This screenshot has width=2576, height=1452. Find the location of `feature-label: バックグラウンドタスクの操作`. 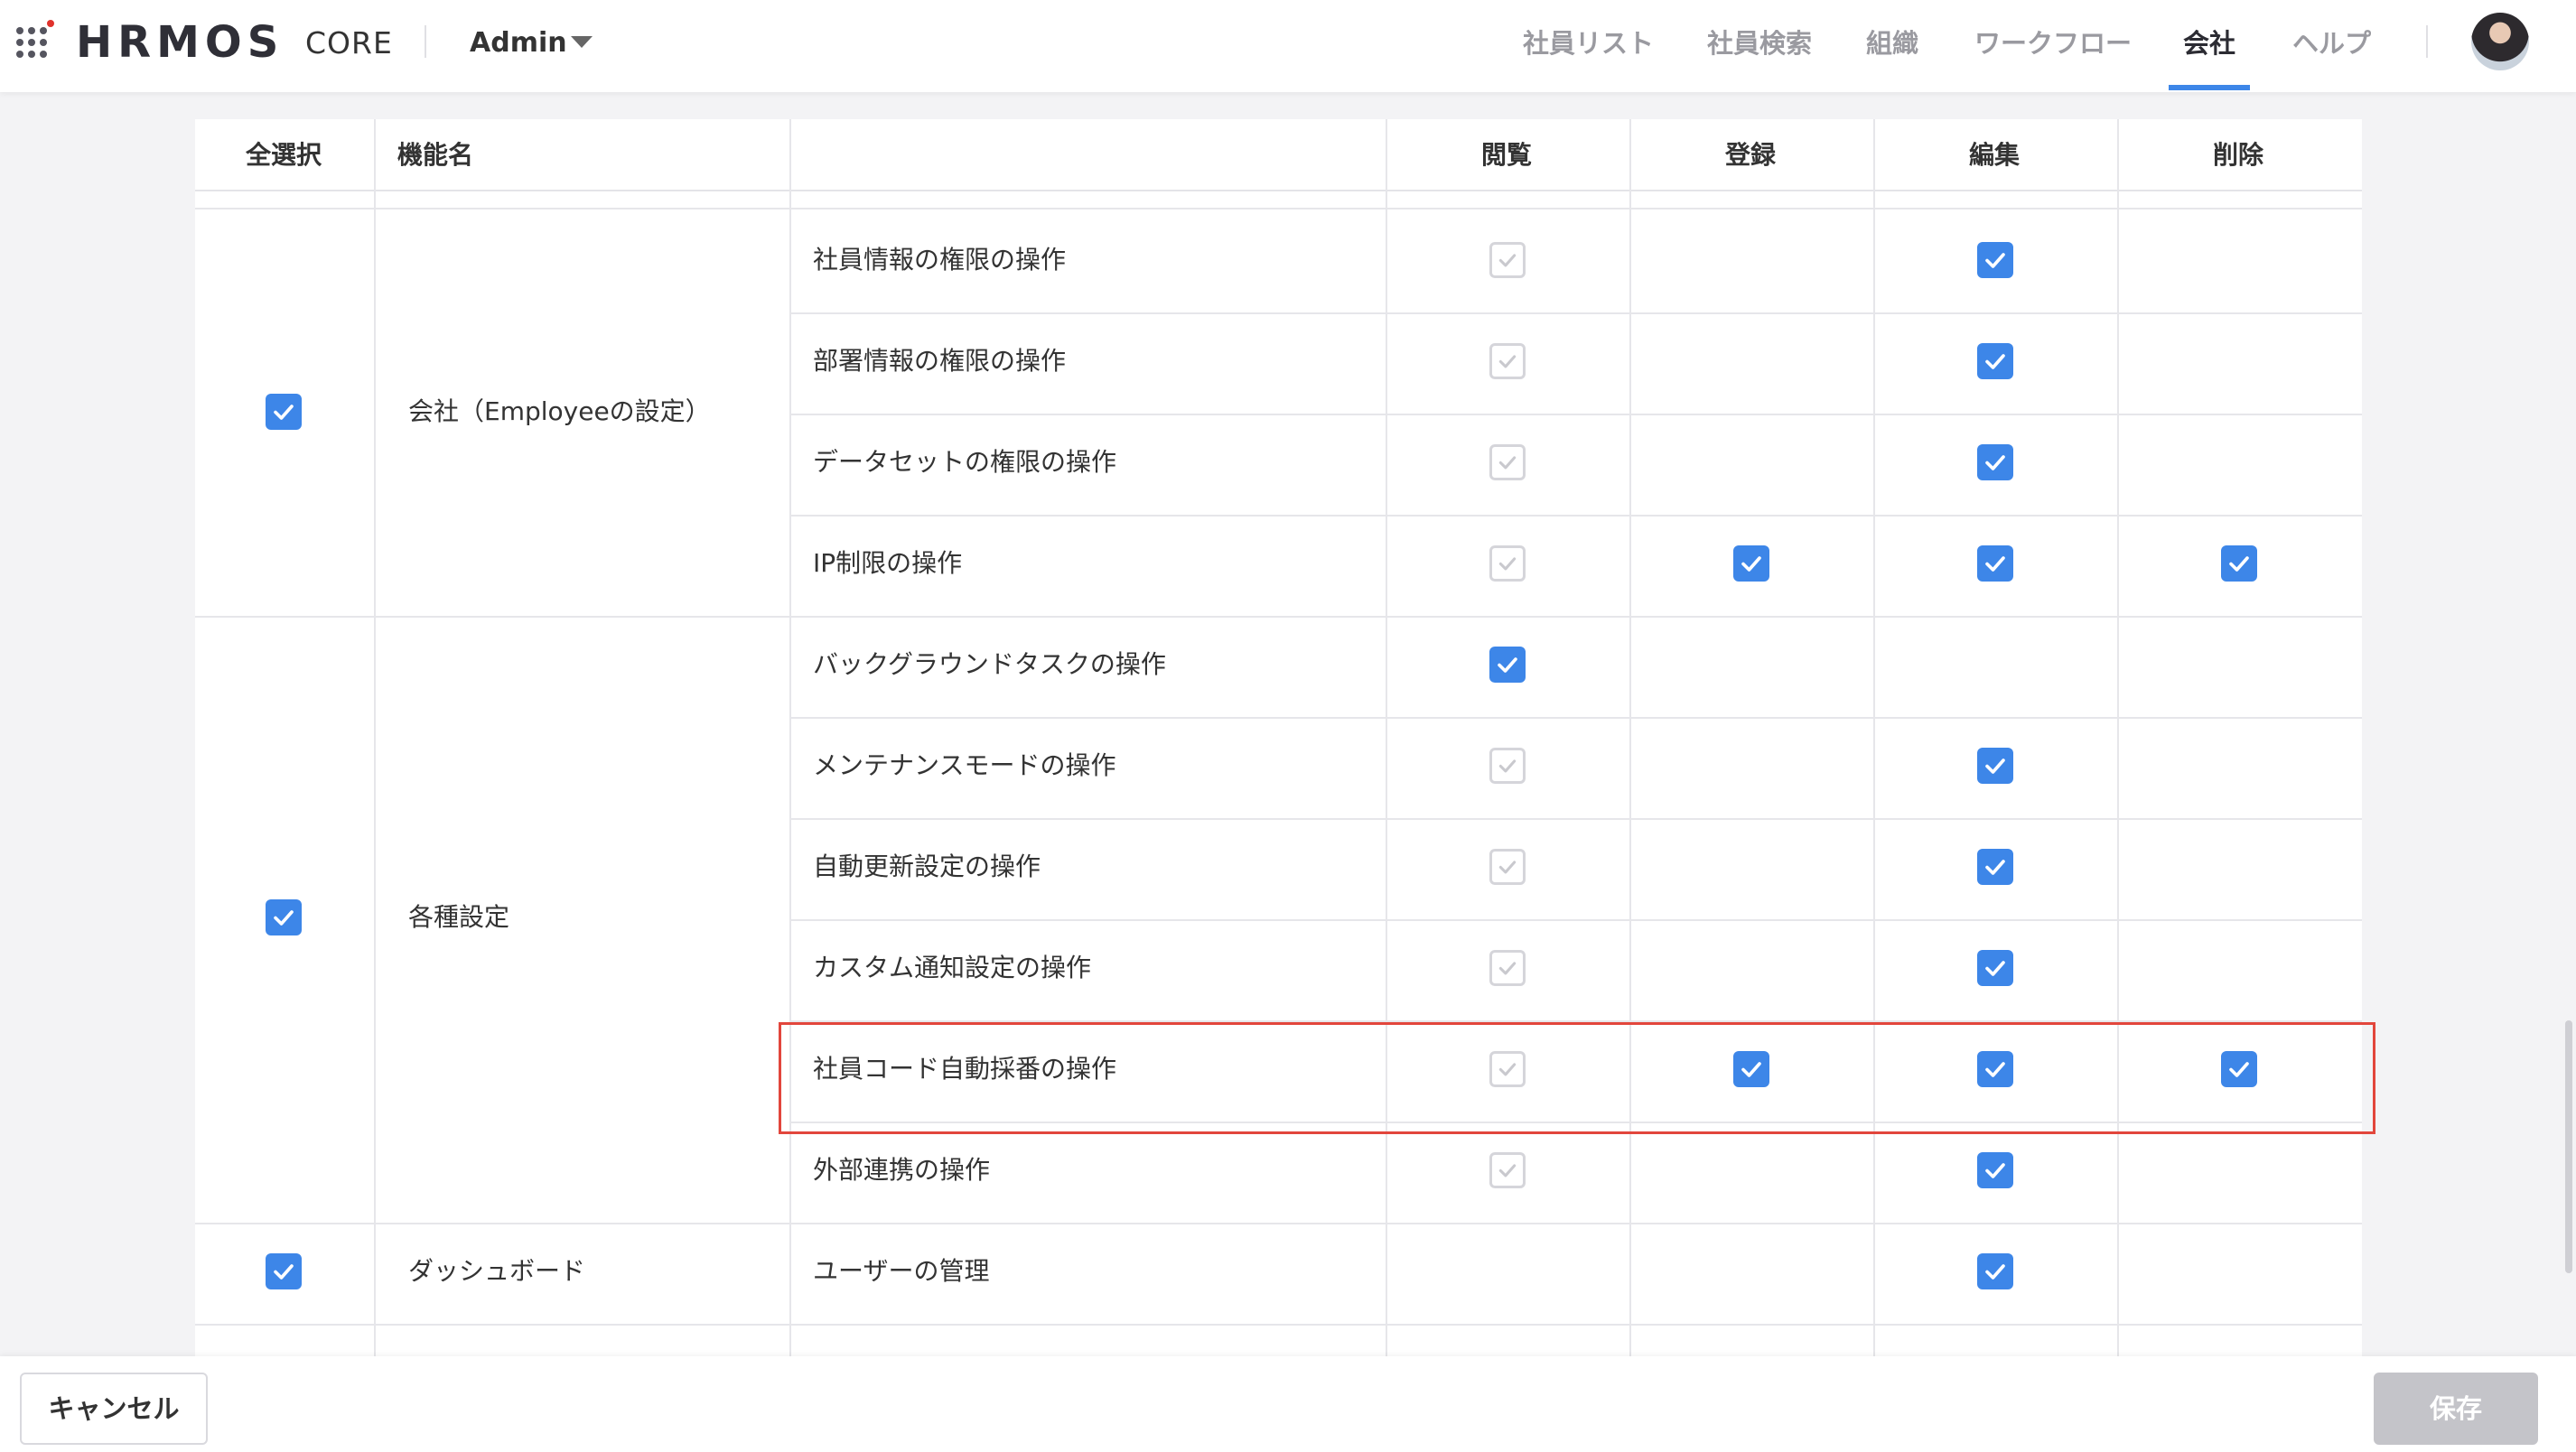

feature-label: バックグラウンドタスクの操作 is located at coordinates (989, 664).